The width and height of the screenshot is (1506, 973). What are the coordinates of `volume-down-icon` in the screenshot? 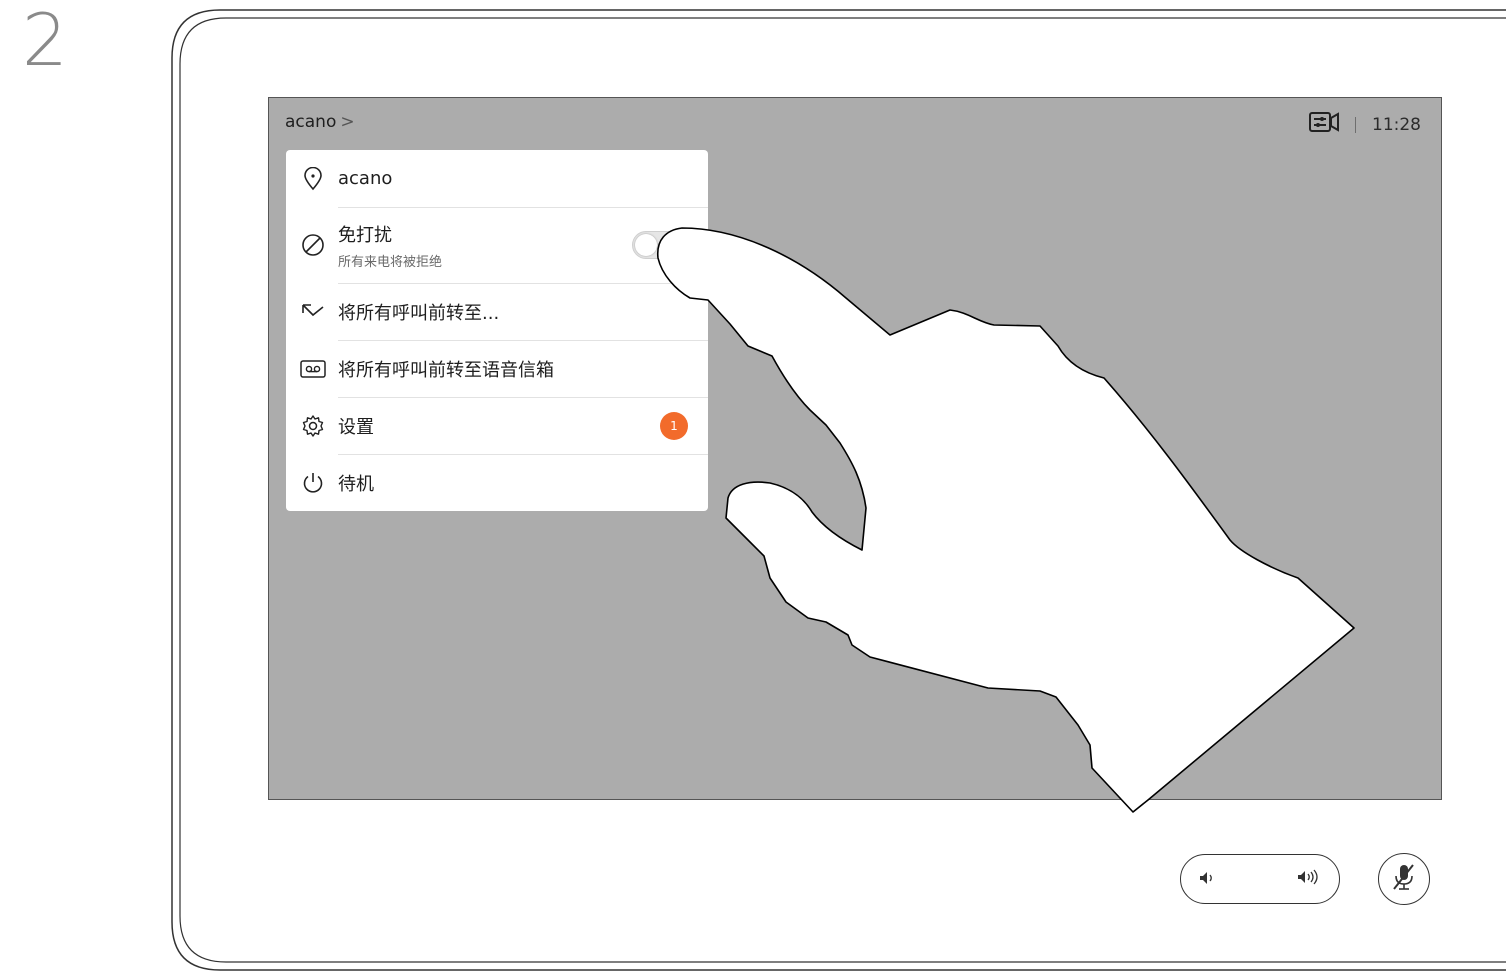 It's located at (1208, 879).